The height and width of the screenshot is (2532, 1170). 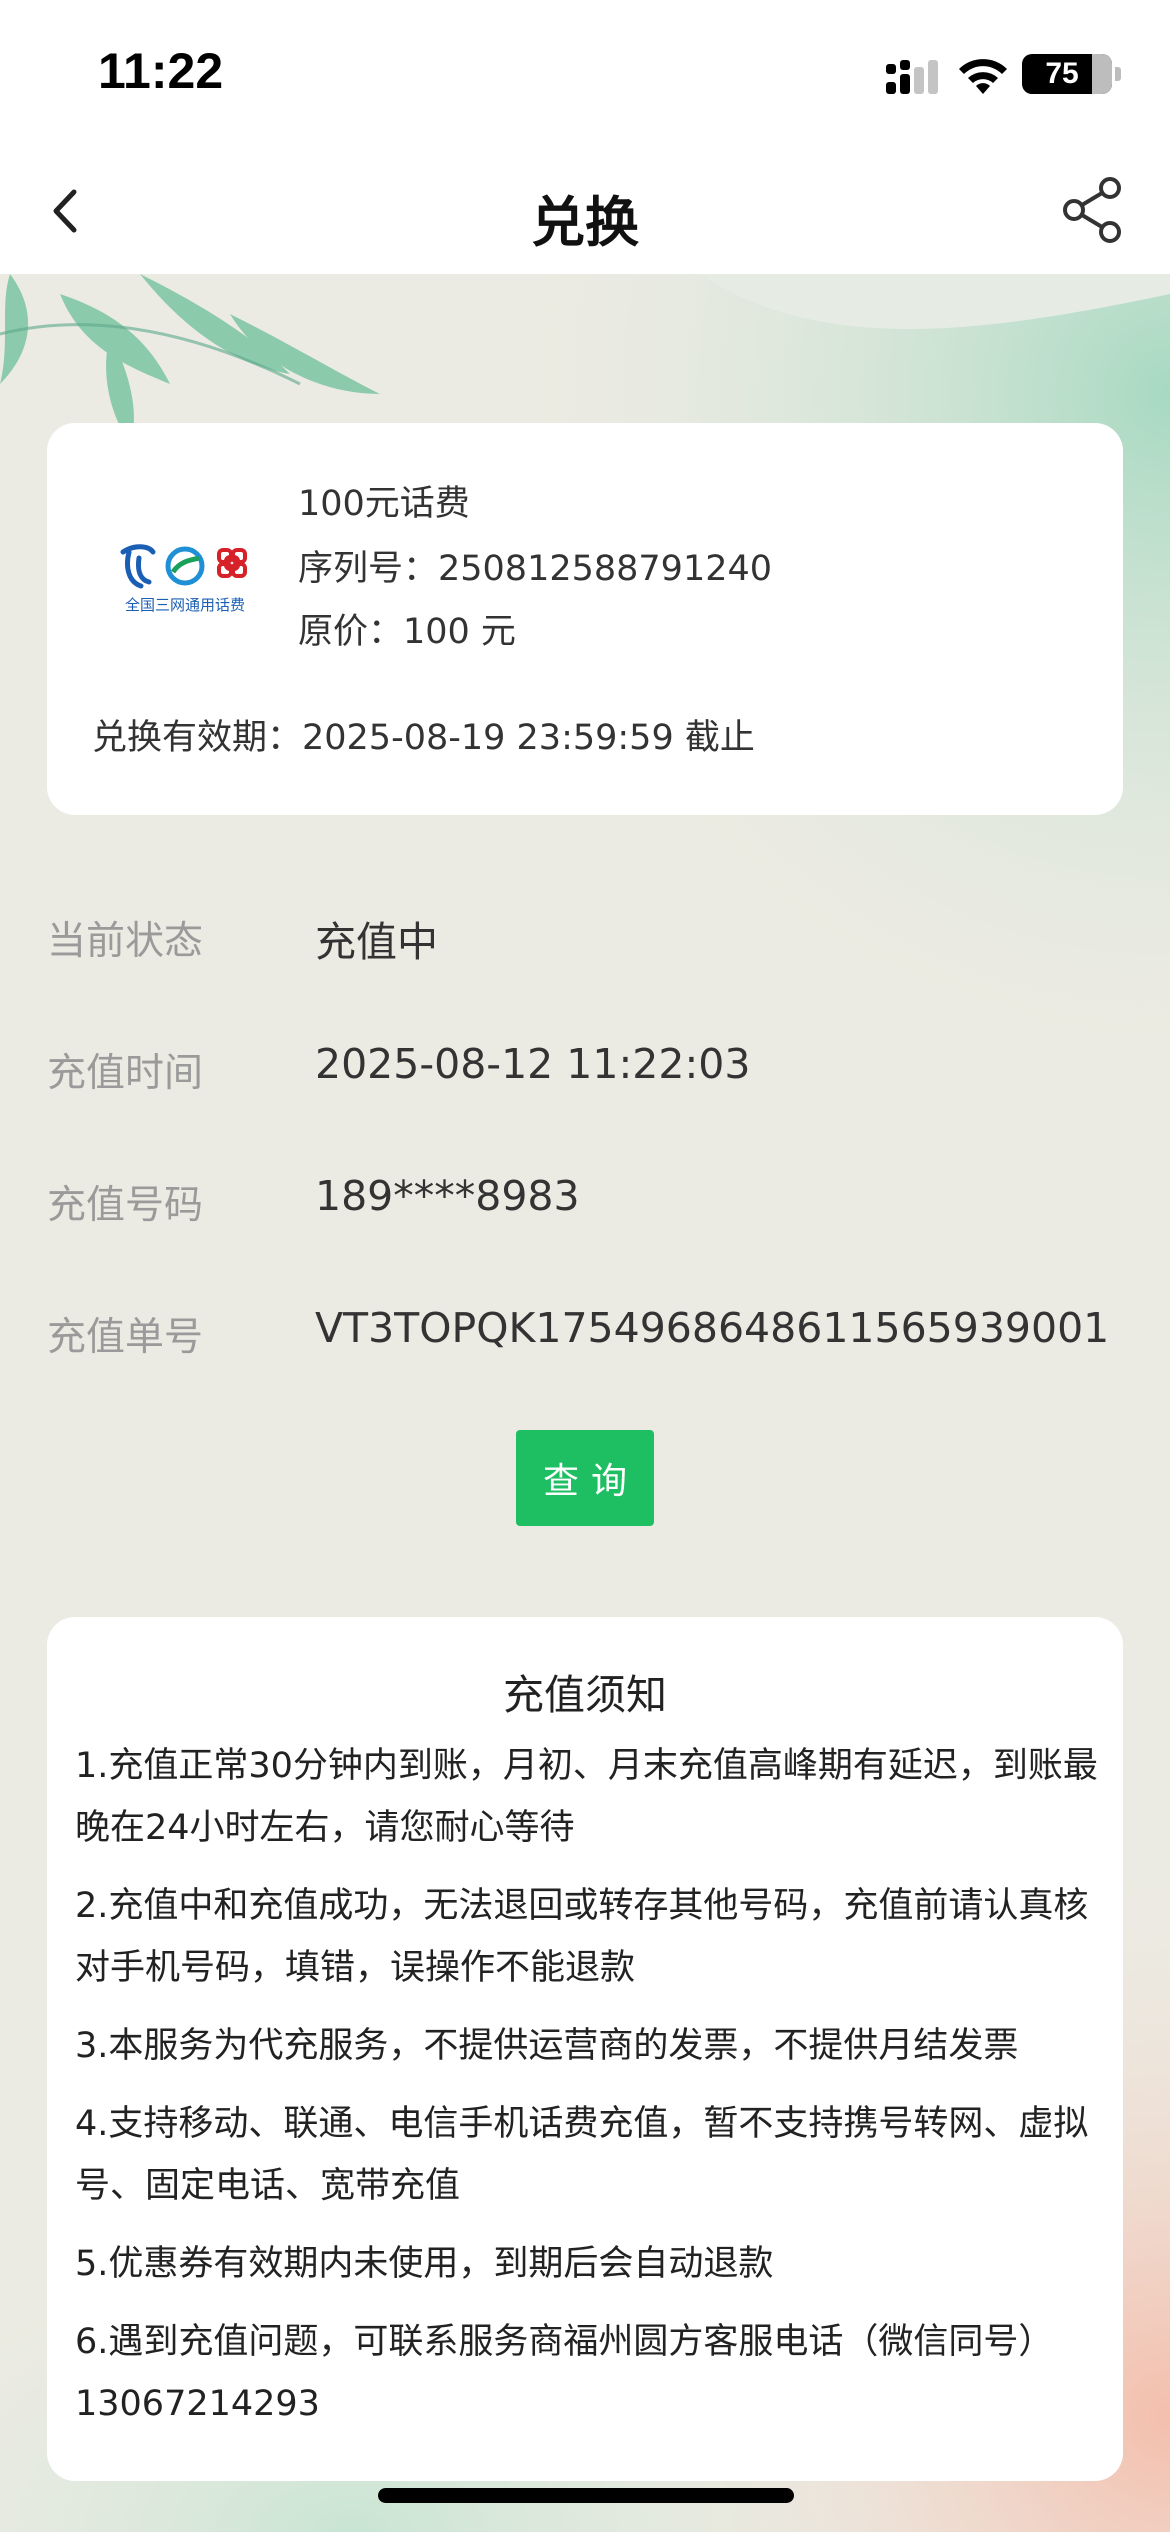 I want to click on carrier-logo: 全国三网通用话费, so click(x=185, y=583).